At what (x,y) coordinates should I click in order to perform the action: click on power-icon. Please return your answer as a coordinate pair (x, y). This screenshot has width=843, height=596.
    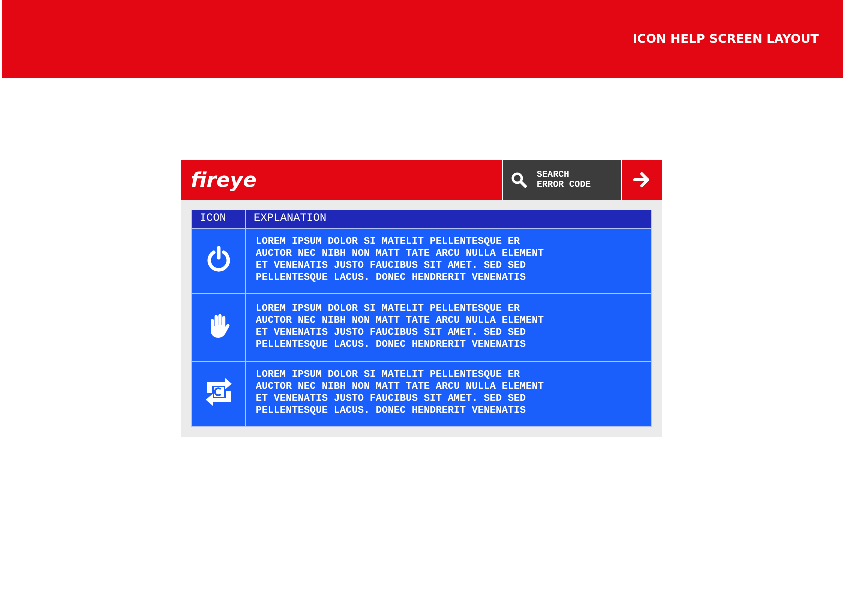
    Looking at the image, I should click on (218, 259).